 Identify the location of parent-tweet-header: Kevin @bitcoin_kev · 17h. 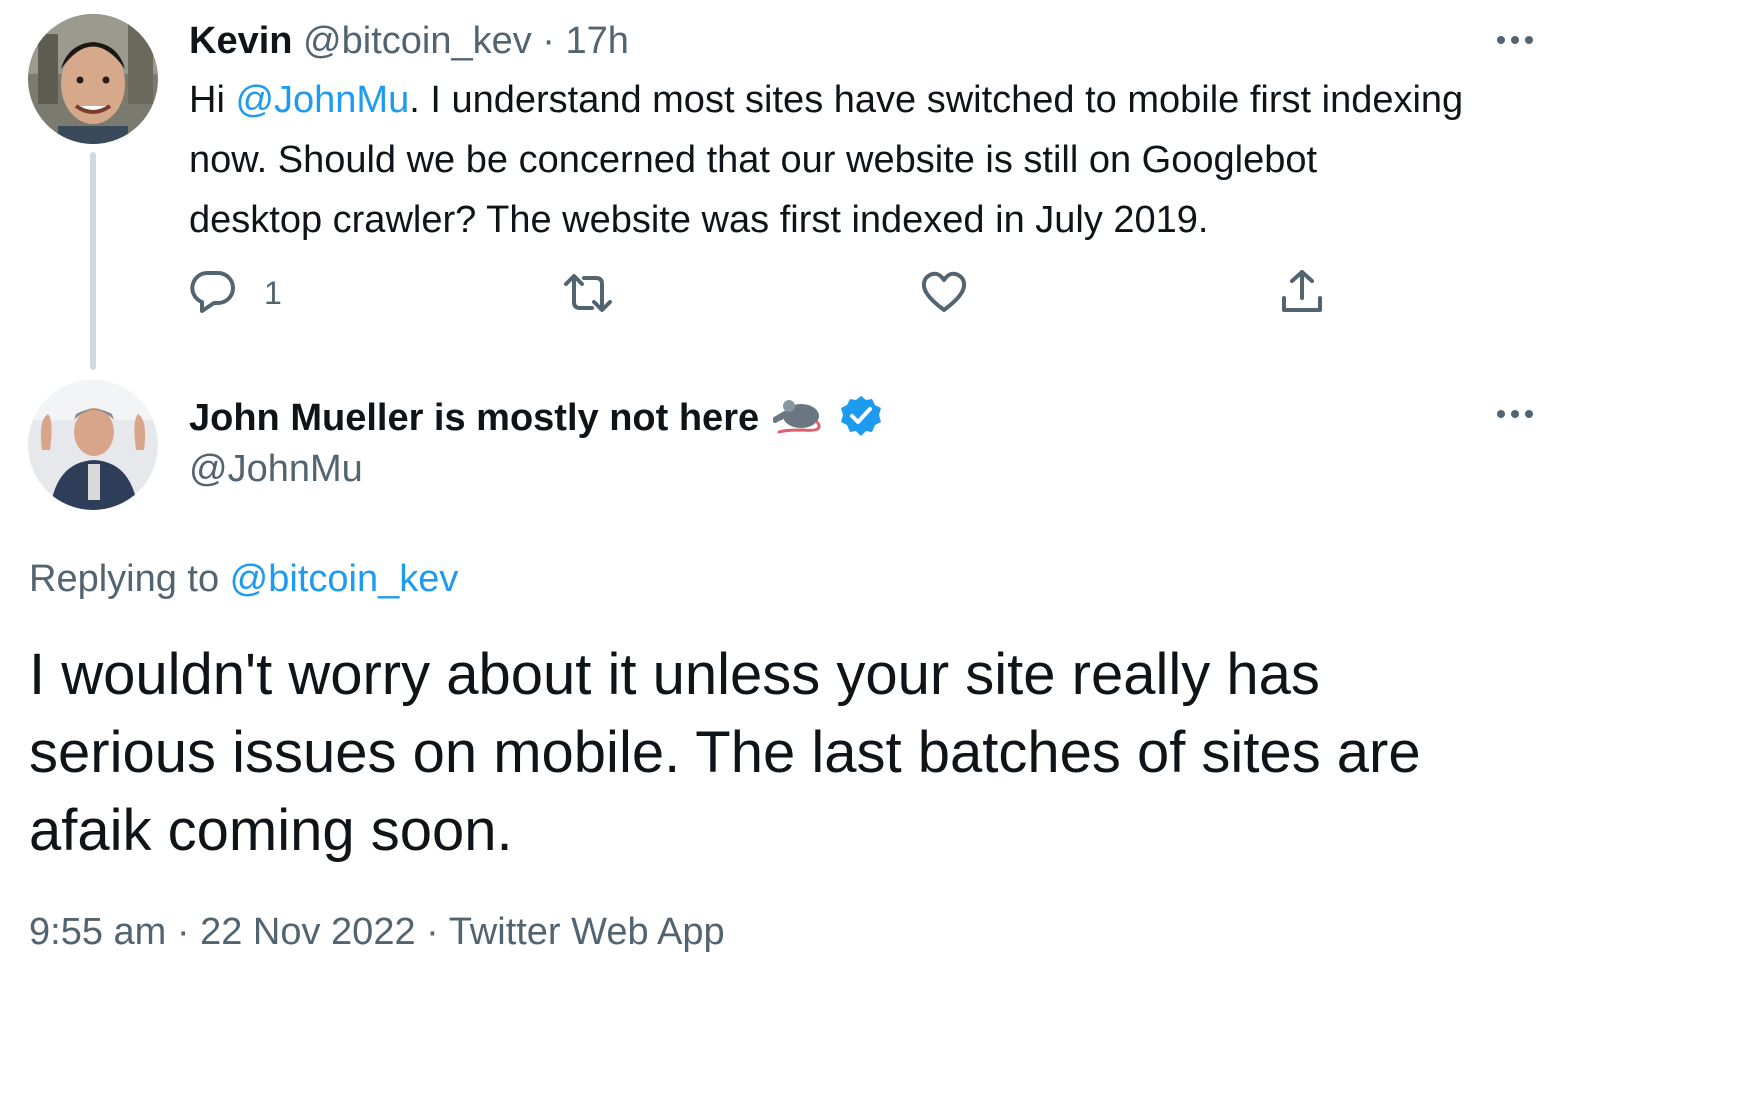
(409, 41).